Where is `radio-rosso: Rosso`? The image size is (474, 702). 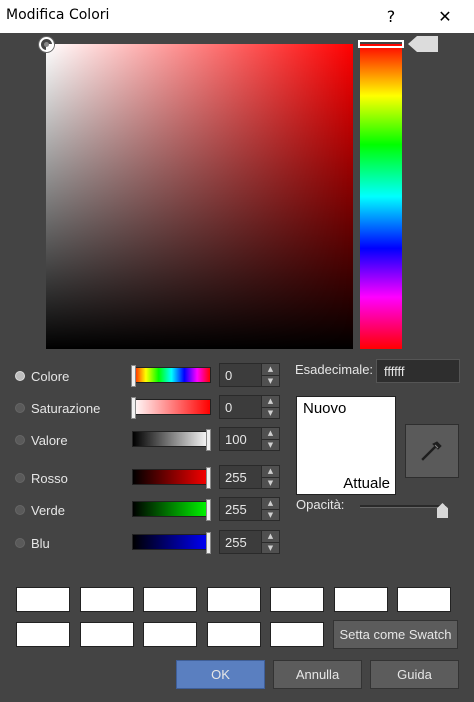 radio-rosso: Rosso is located at coordinates (41, 478).